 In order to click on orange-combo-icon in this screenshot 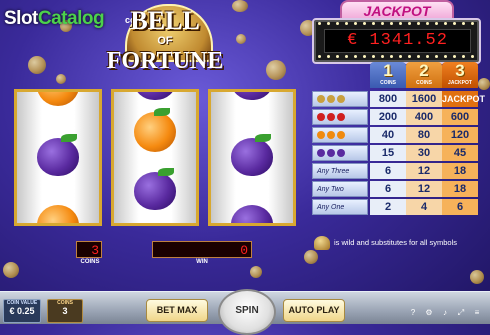, I will do `click(340, 135)`.